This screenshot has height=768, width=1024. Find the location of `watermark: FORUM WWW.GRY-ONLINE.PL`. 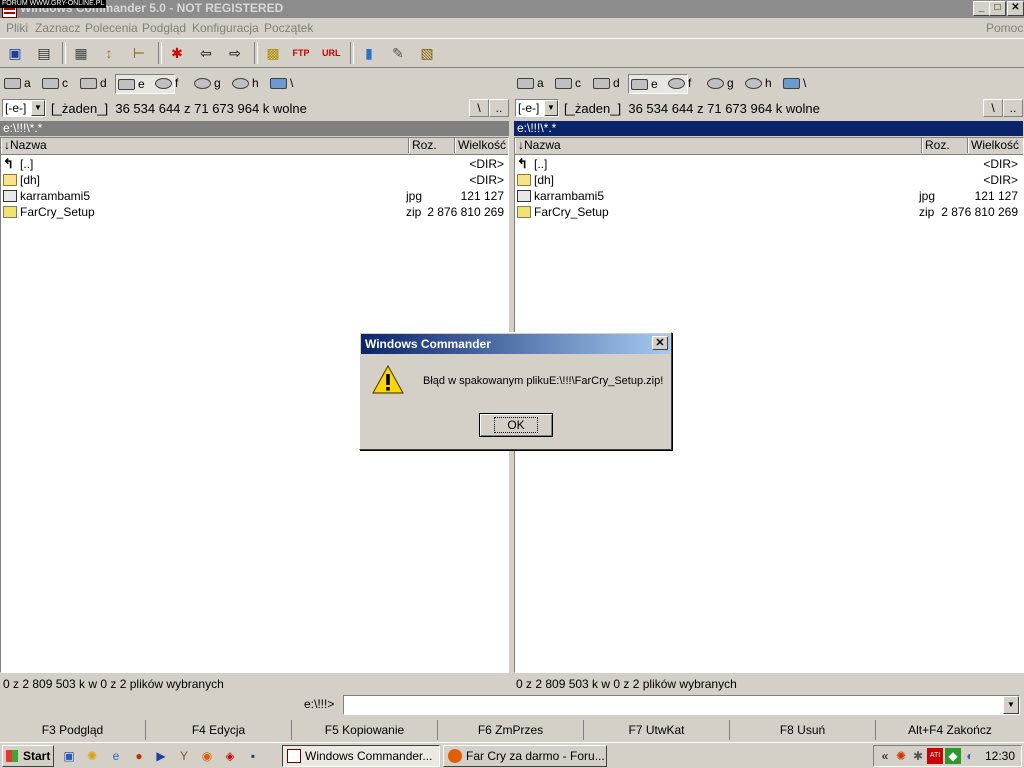

watermark: FORUM WWW.GRY-ONLINE.PL is located at coordinates (53, 4).